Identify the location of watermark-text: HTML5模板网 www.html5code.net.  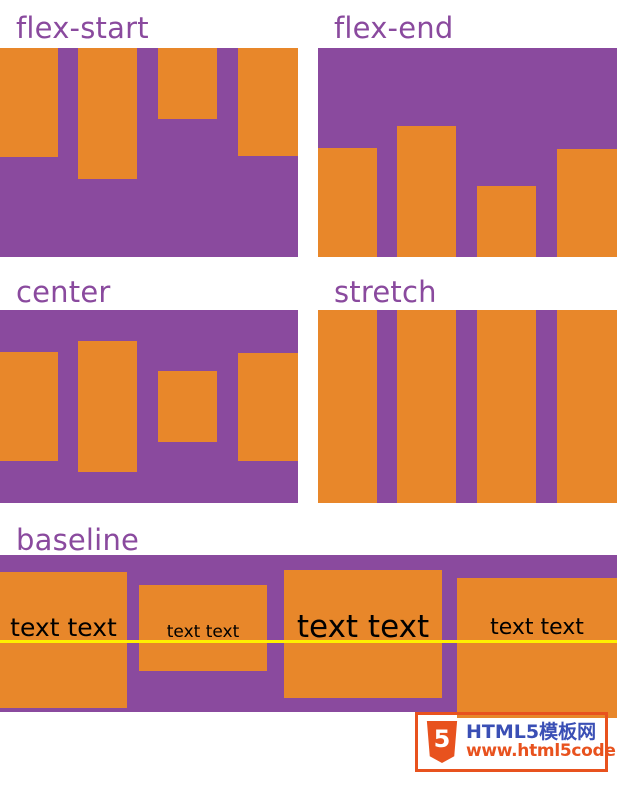
(541, 741).